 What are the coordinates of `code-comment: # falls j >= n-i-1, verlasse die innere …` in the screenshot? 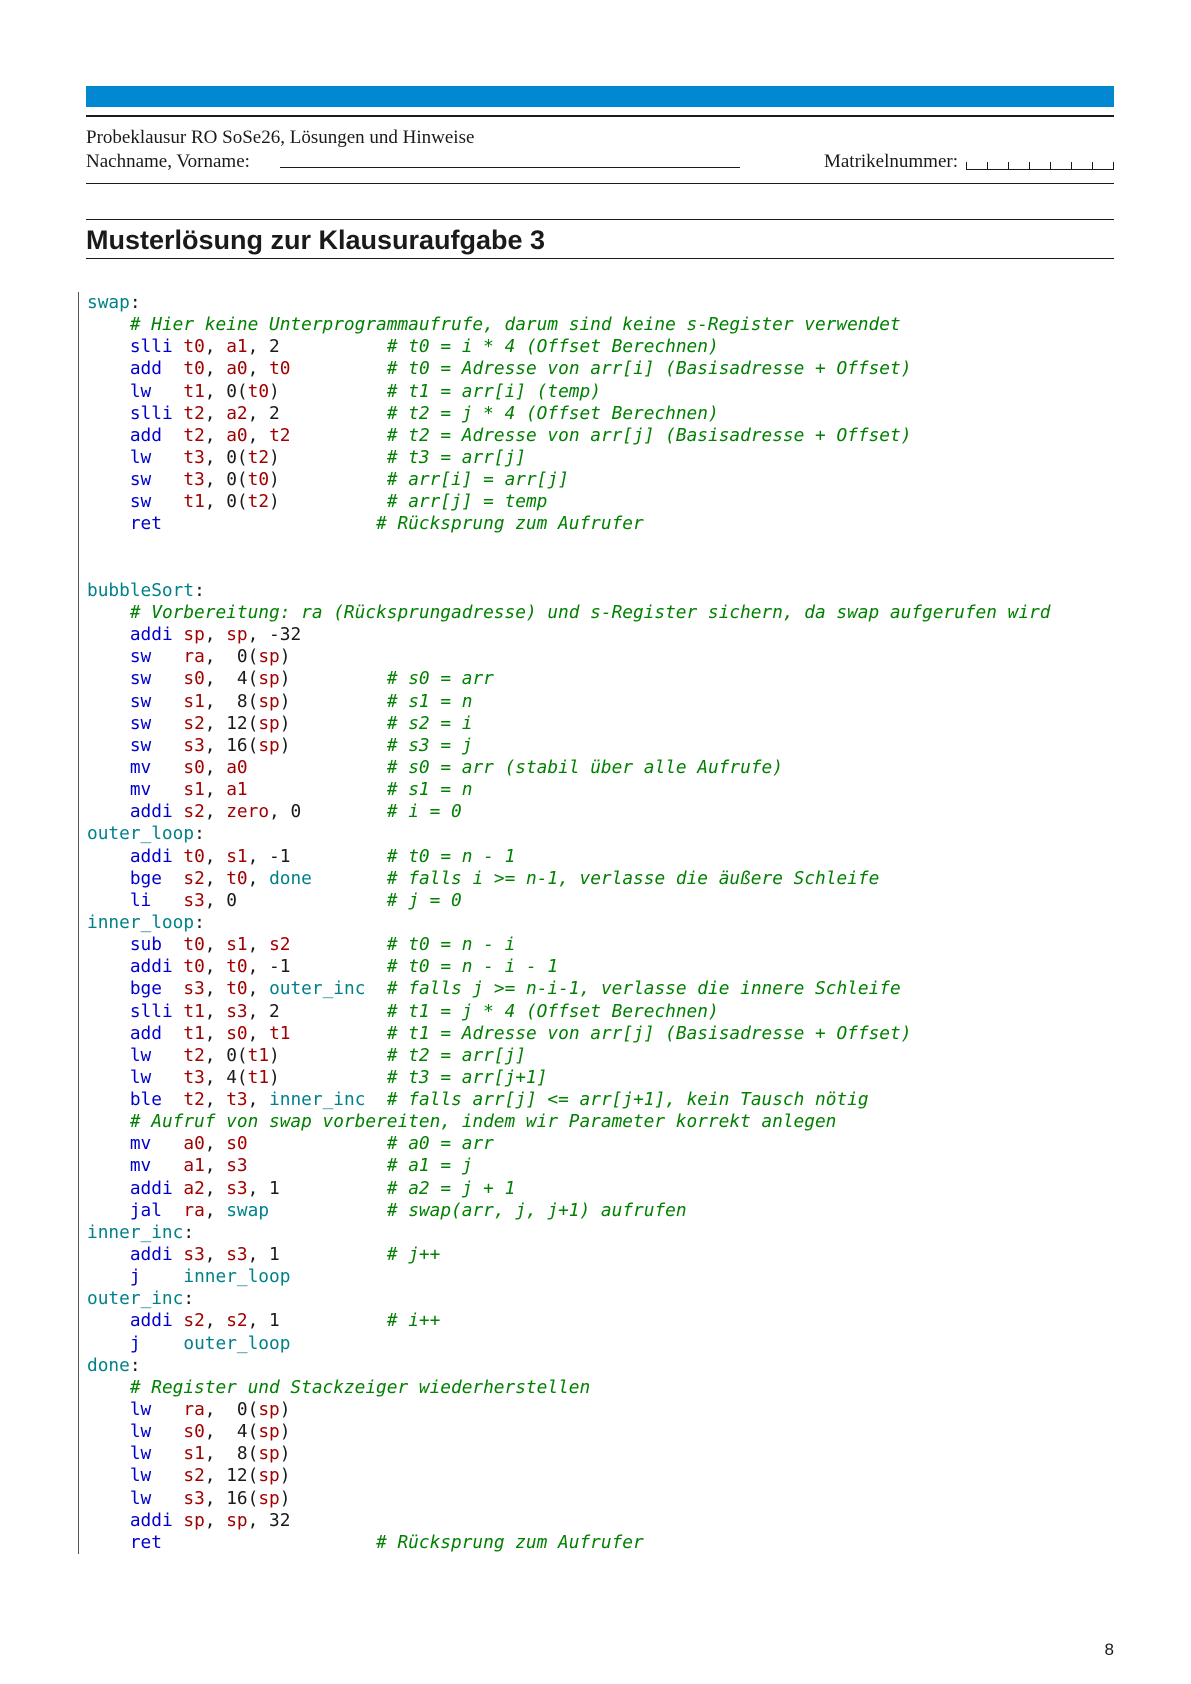 It's located at (643, 989).